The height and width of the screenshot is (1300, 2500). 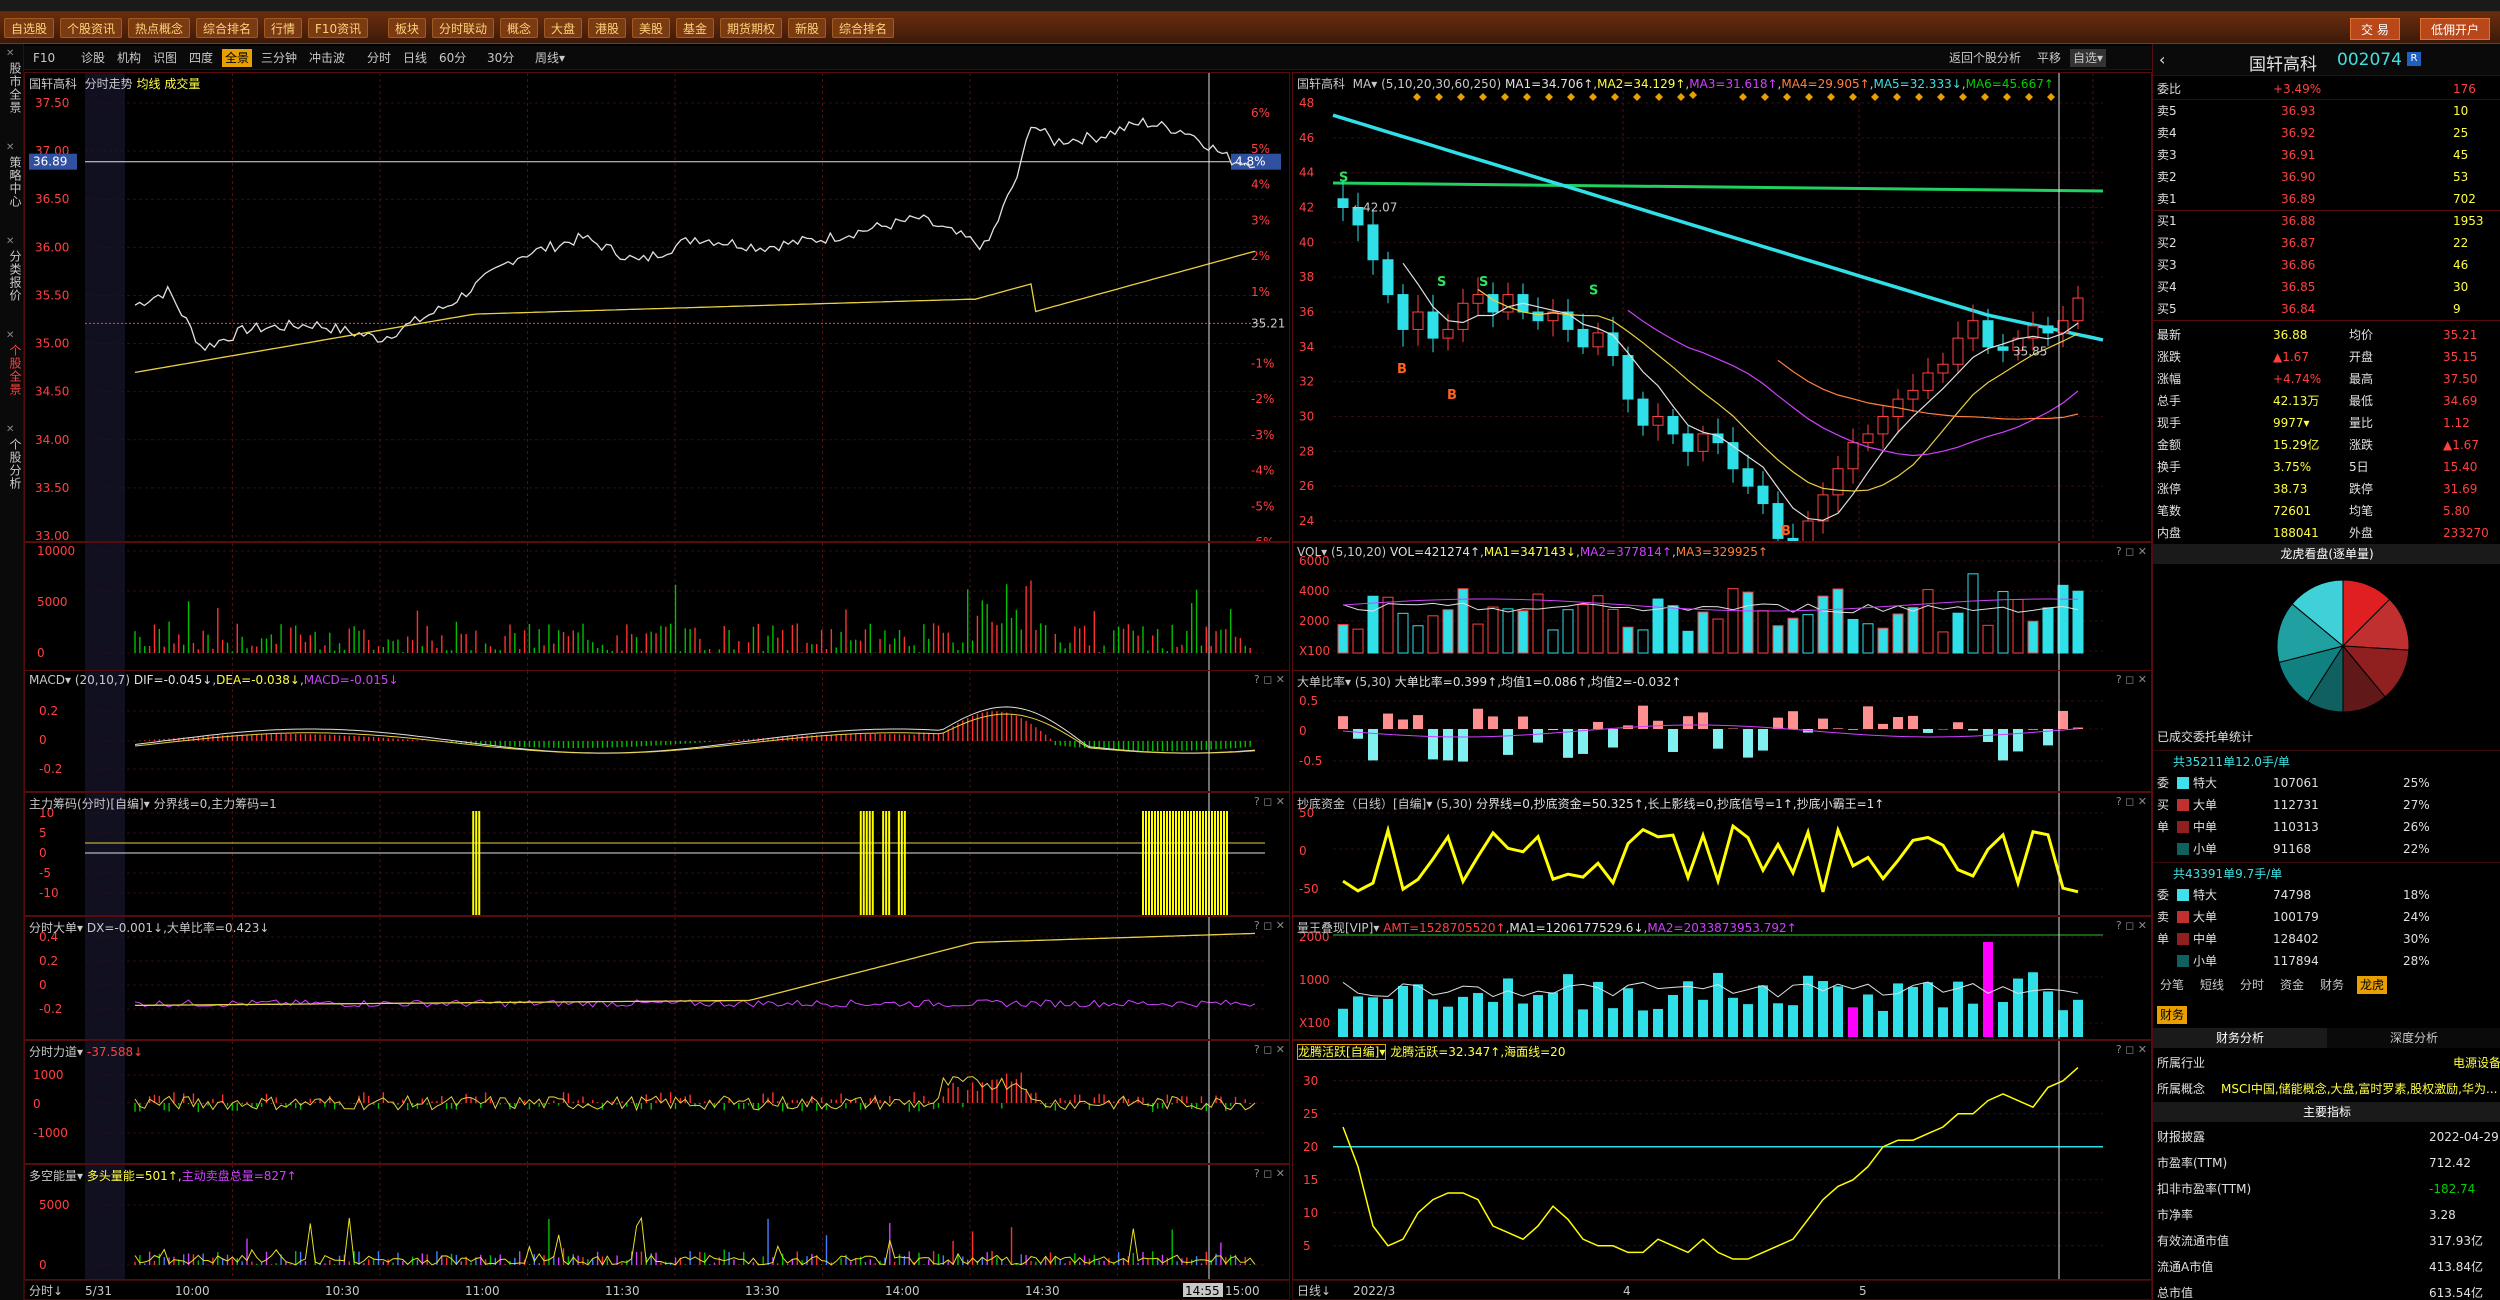 What do you see at coordinates (2326, 177) in the screenshot?
I see `sell-level-row: 卖2 36.90 53` at bounding box center [2326, 177].